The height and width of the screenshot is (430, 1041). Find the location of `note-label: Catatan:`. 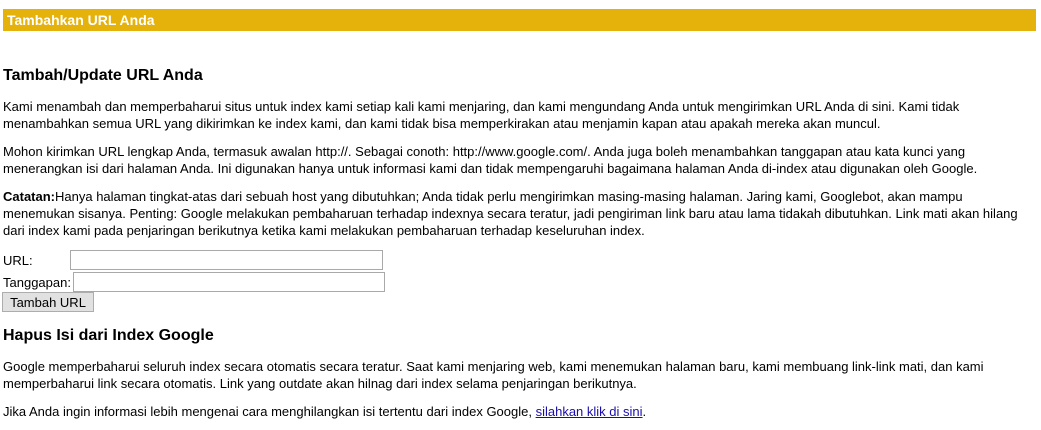

note-label: Catatan: is located at coordinates (29, 196).